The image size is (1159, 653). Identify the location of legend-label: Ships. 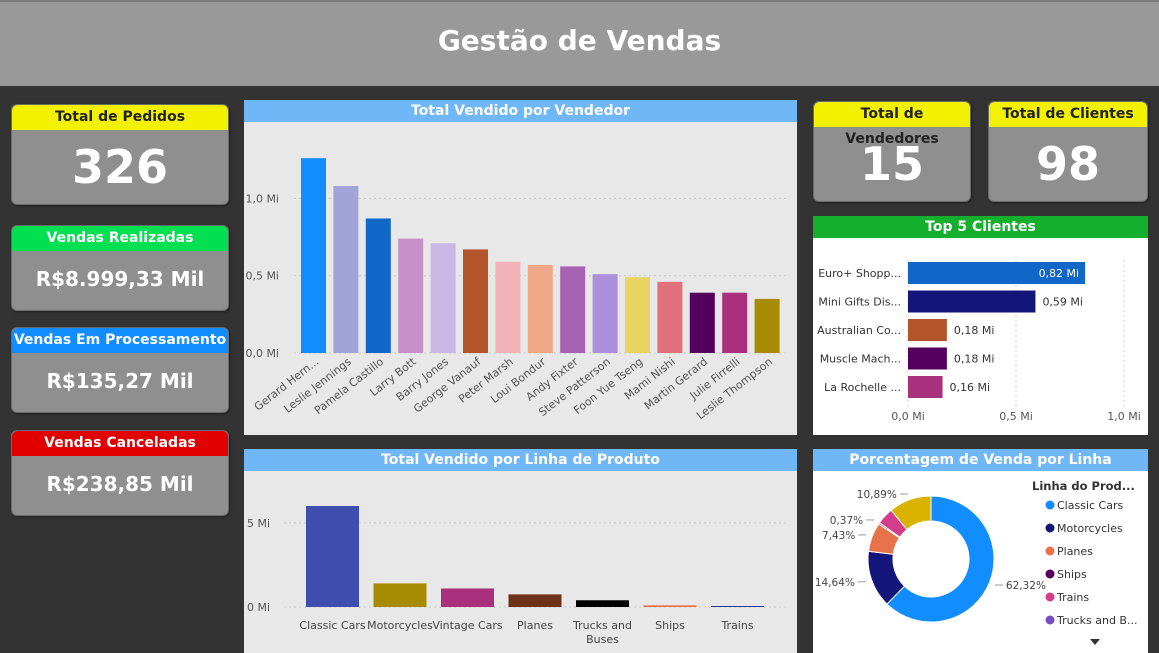
(1072, 574).